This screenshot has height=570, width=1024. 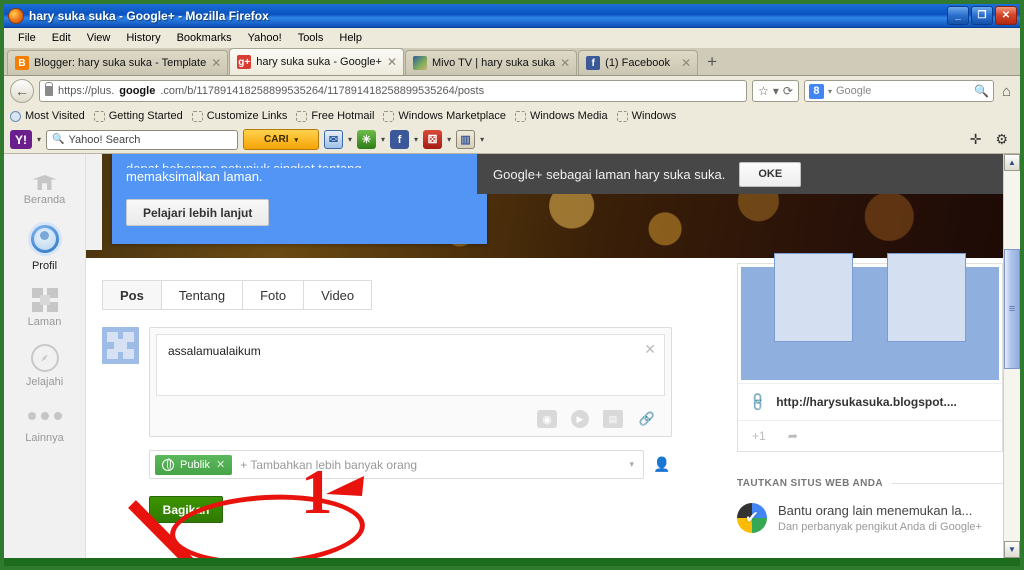 What do you see at coordinates (350, 38) in the screenshot?
I see `menu-help: Help` at bounding box center [350, 38].